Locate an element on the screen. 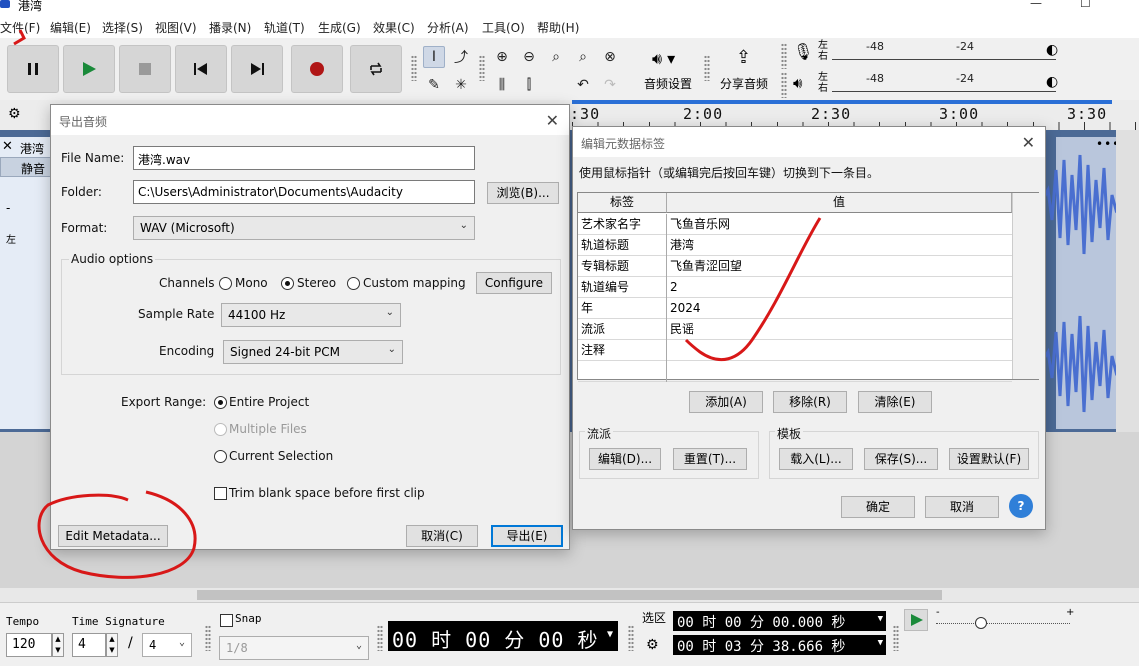 This screenshot has height=666, width=1139. pause-button is located at coordinates (33, 69).